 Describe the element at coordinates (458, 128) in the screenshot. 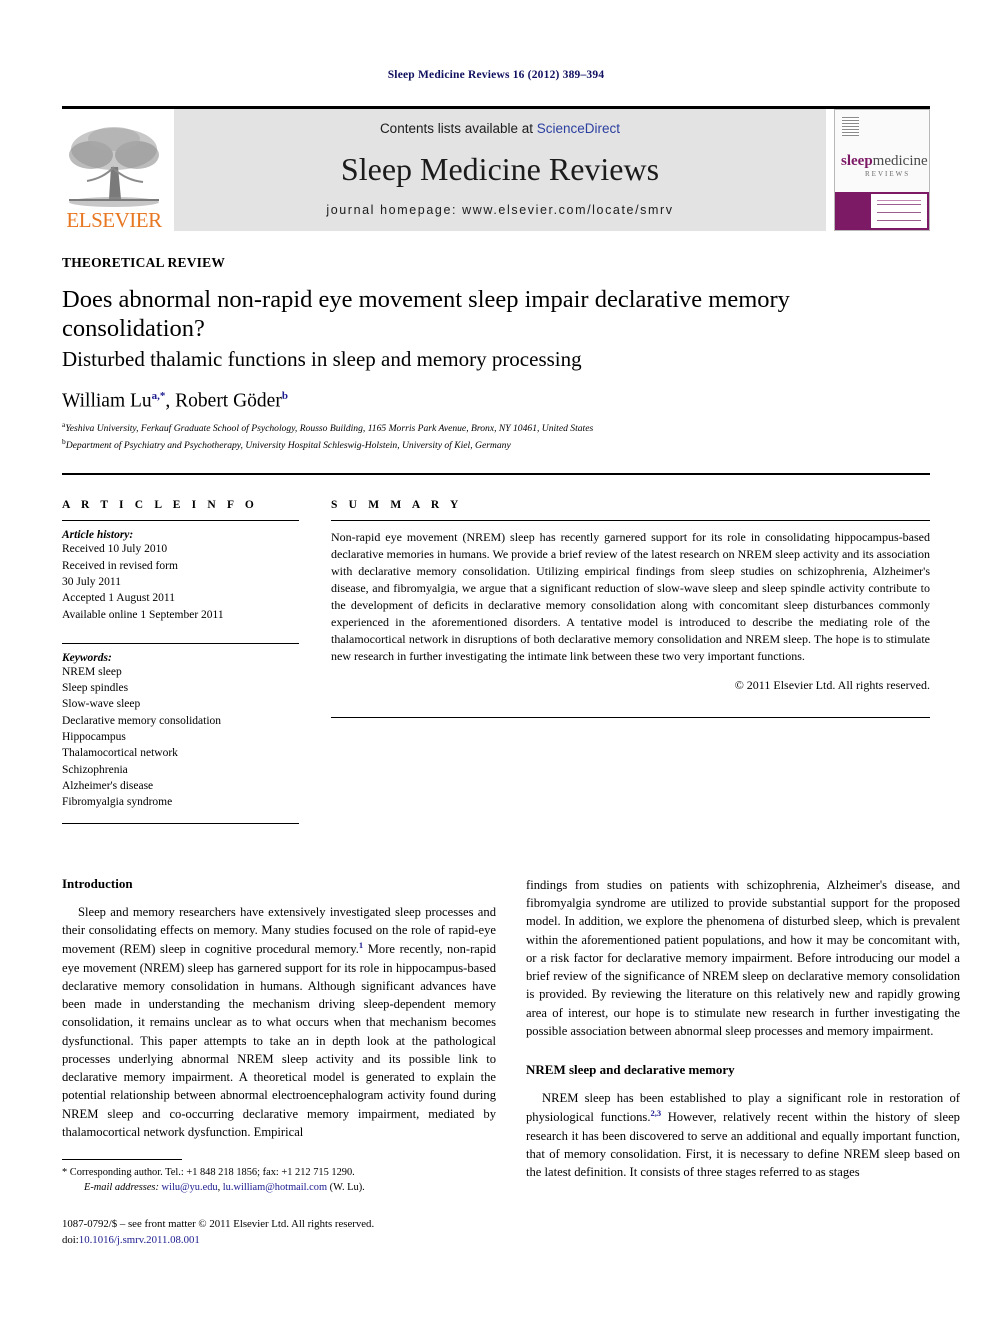

I see `contents-prefix-text: Contents lists available at` at that location.